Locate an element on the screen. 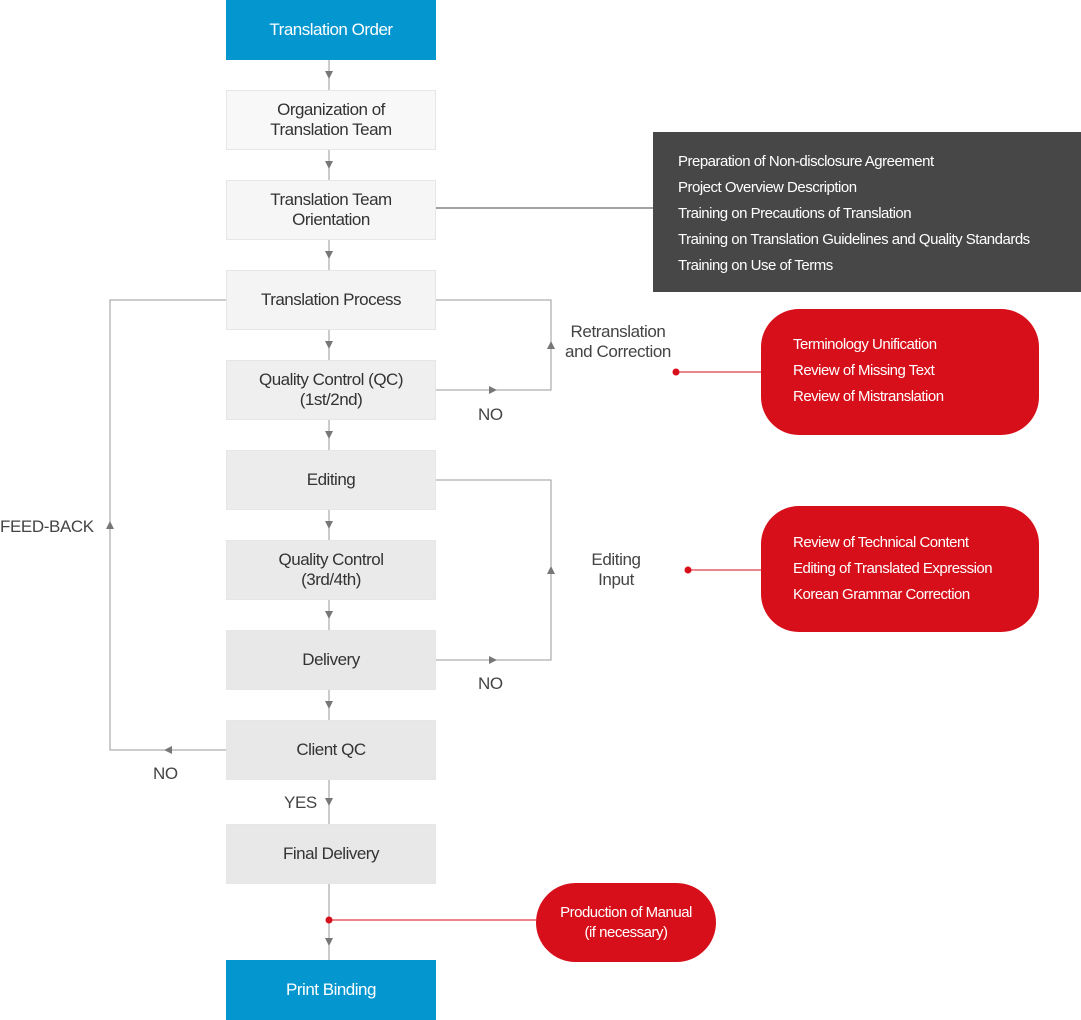 The height and width of the screenshot is (1020, 1081). step-label: Translation Team Orientation is located at coordinates (331, 209).